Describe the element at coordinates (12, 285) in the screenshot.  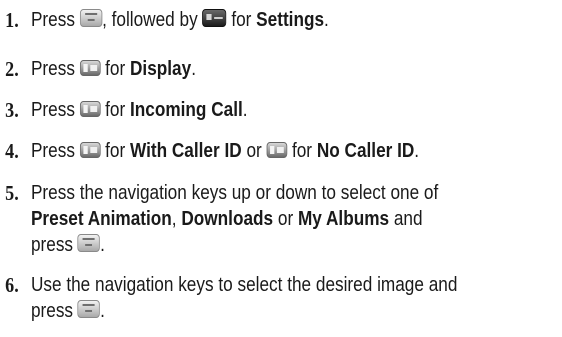
I see `step-number: 6.` at that location.